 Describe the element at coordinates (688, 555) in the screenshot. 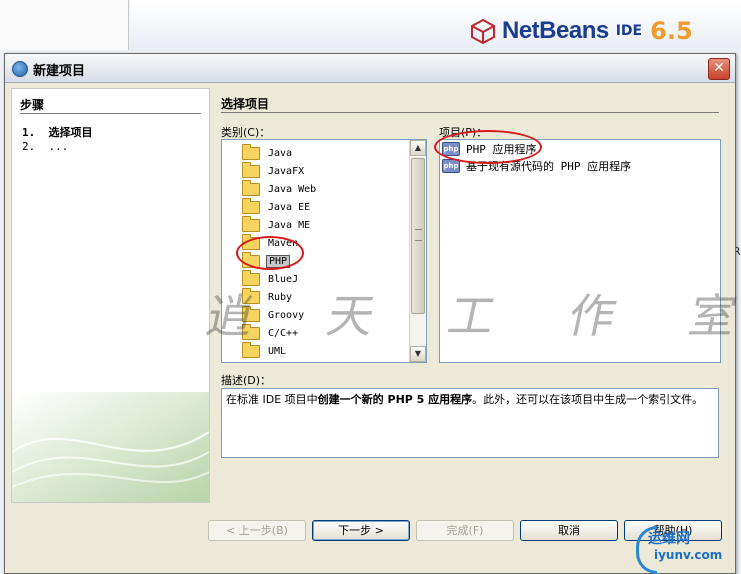

I see `site-logo-line2: iyunv.com` at that location.